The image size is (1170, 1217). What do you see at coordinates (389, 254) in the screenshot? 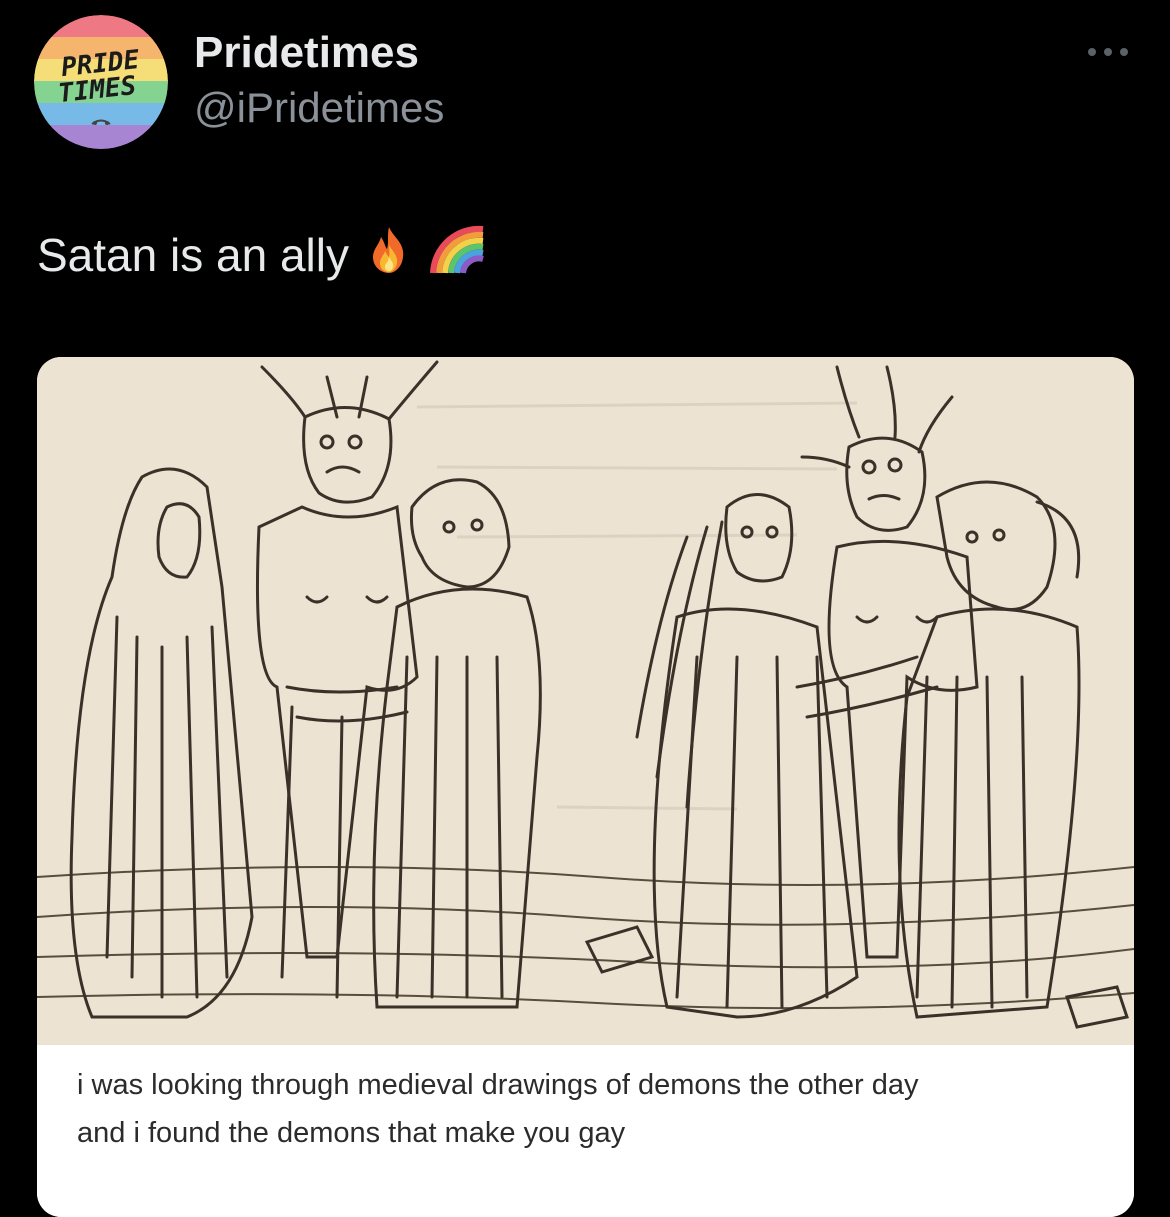
I see `fire-emoji-icon` at bounding box center [389, 254].